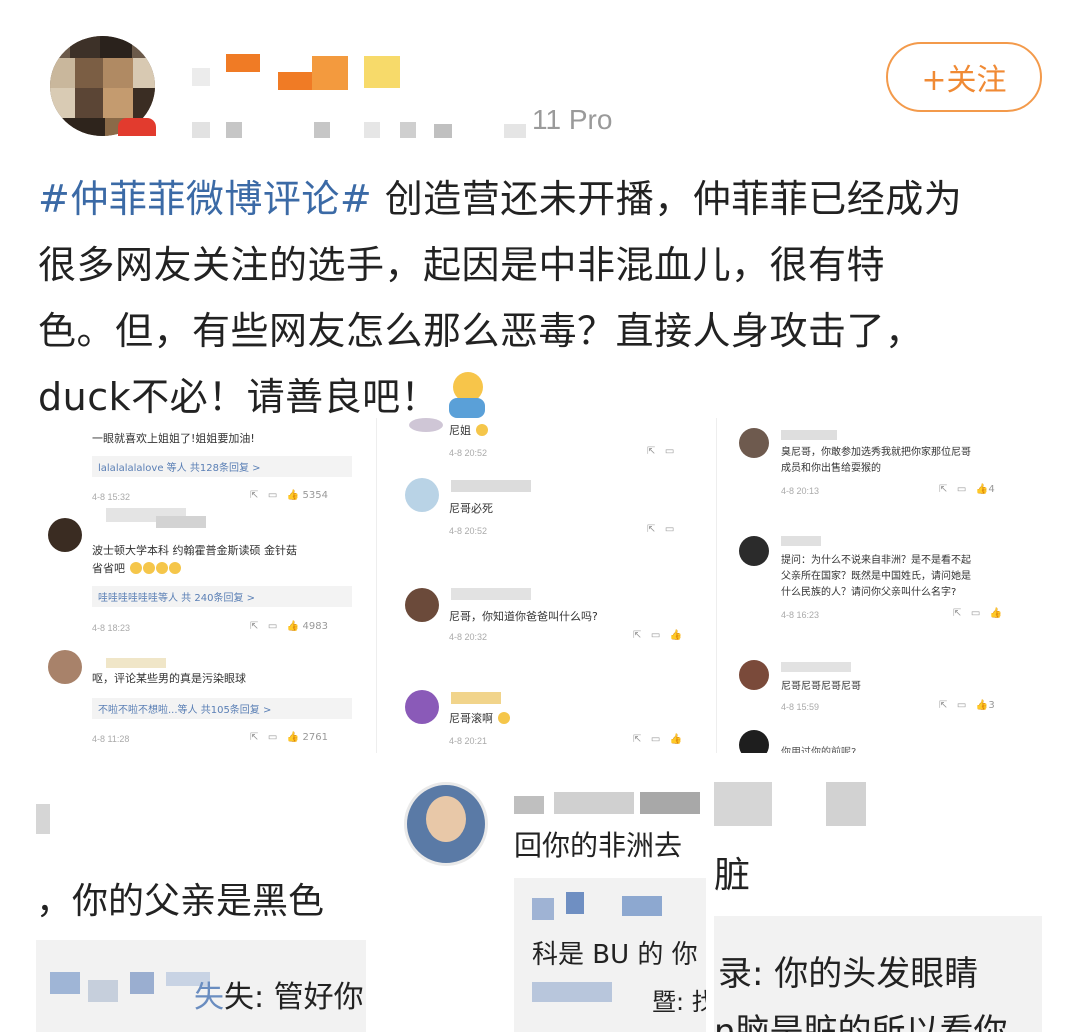 The height and width of the screenshot is (1032, 1079). I want to click on post-line-2: 很多网友关注的选手，起因是中非混血儿，很有特, so click(462, 265).